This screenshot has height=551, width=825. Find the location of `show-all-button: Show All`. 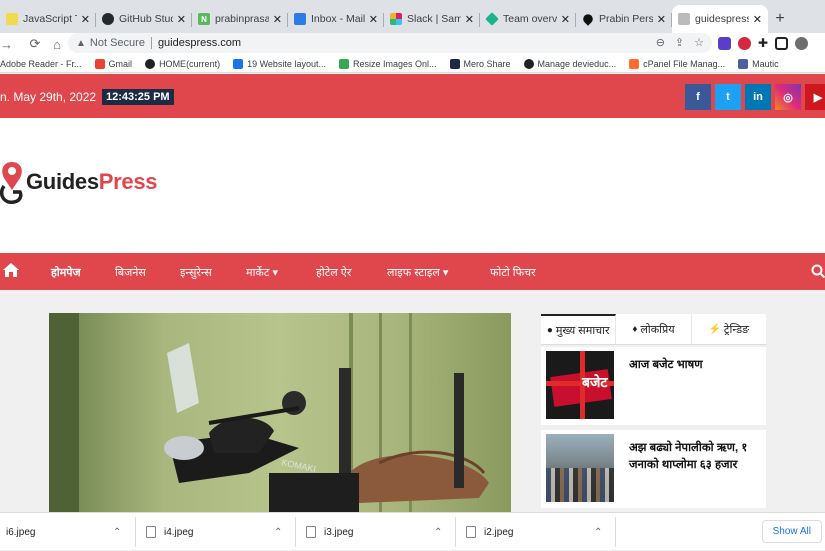

show-all-button: Show All is located at coordinates (791, 531).